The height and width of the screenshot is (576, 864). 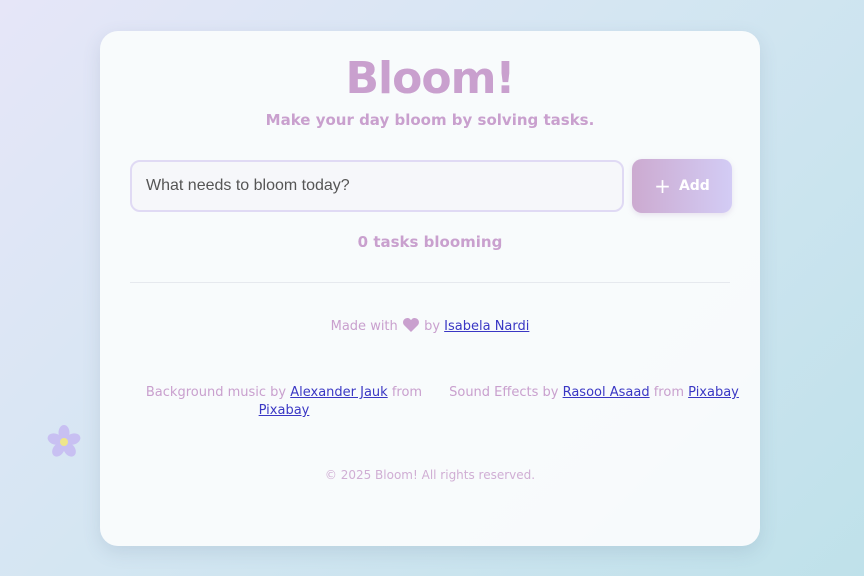 What do you see at coordinates (284, 410) in the screenshot?
I see `music-source-link: Pixabay` at bounding box center [284, 410].